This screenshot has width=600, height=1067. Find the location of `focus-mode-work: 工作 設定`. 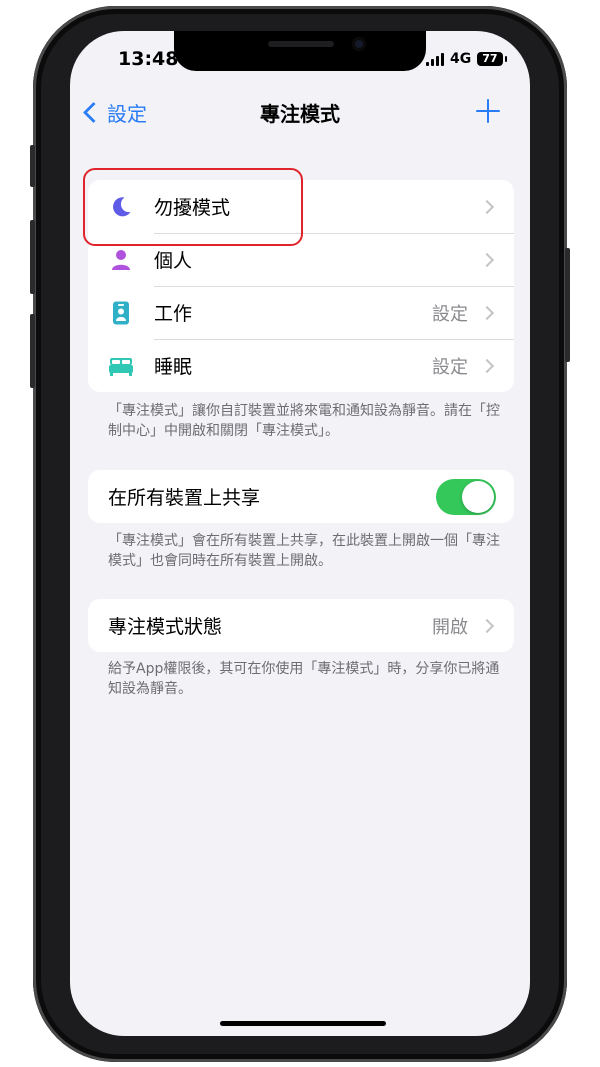

focus-mode-work: 工作 設定 is located at coordinates (301, 312).